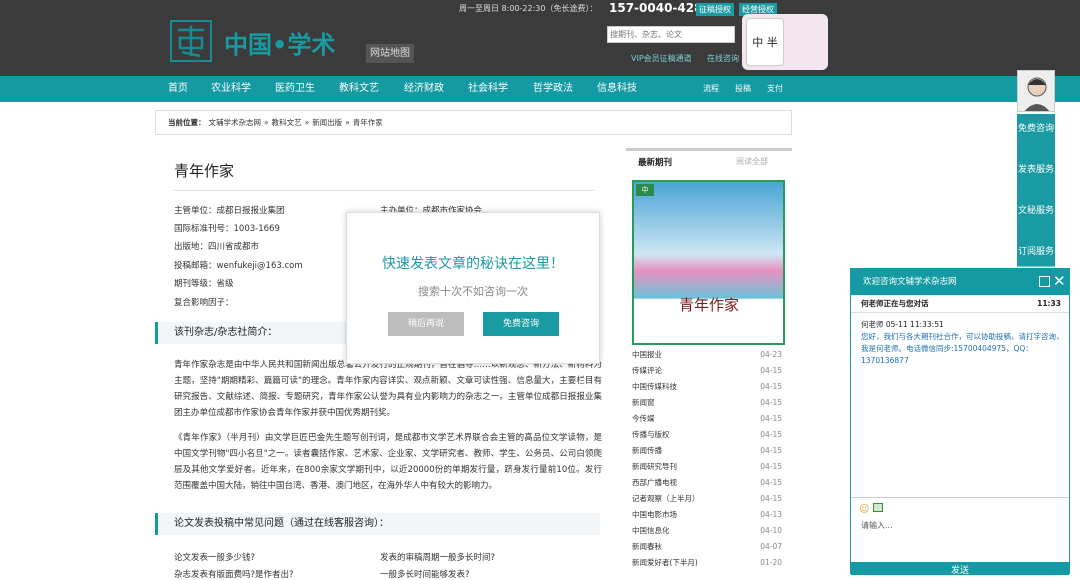 This screenshot has width=1080, height=580. What do you see at coordinates (617, 89) in the screenshot?
I see `nav-info-tech: 信息科技` at bounding box center [617, 89].